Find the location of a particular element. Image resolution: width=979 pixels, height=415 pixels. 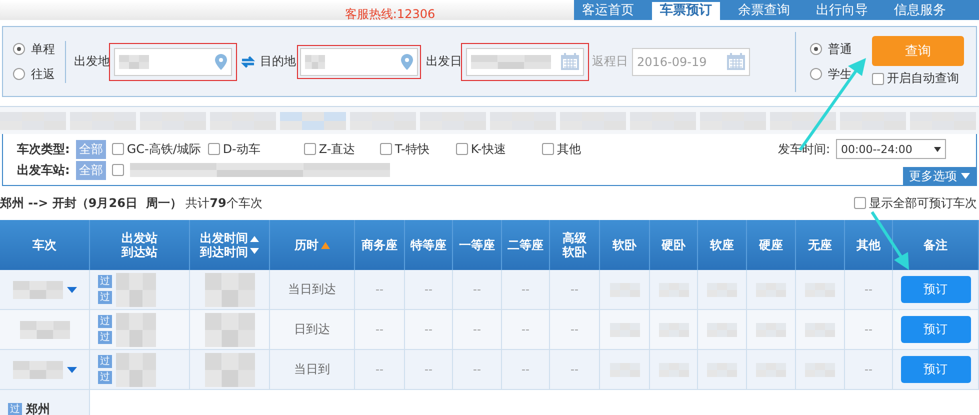

duration-text: 当日到达 is located at coordinates (312, 289).